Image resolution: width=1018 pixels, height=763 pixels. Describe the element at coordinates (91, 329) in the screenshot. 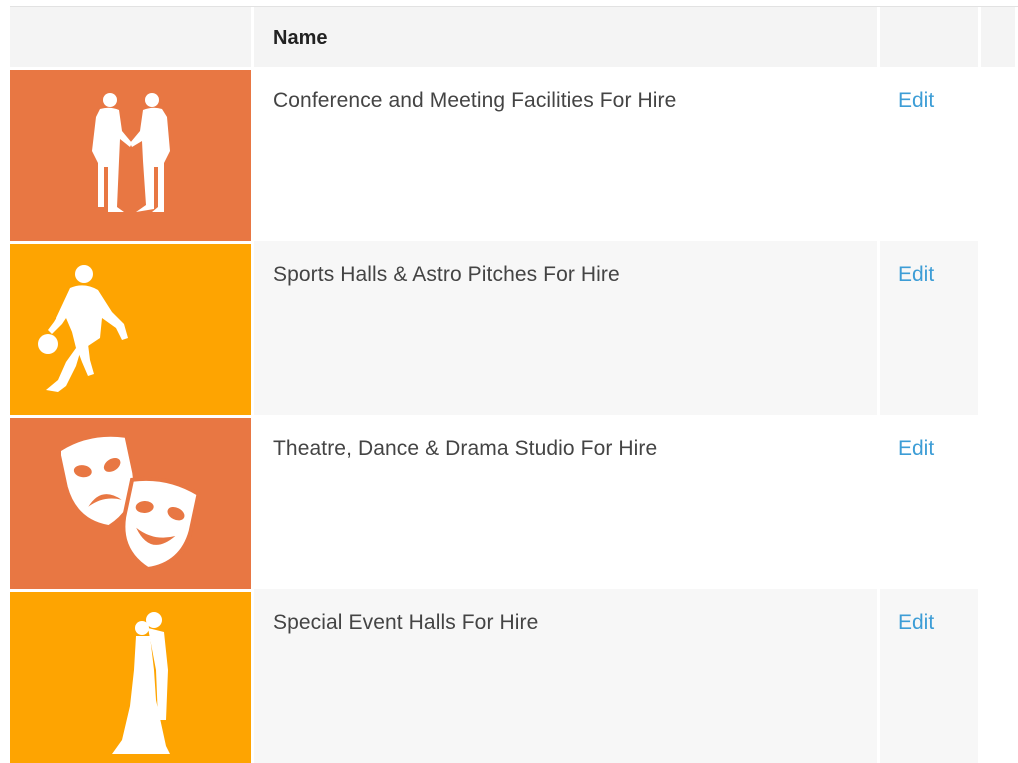

I see `basketball-player-silhouette-icon` at that location.